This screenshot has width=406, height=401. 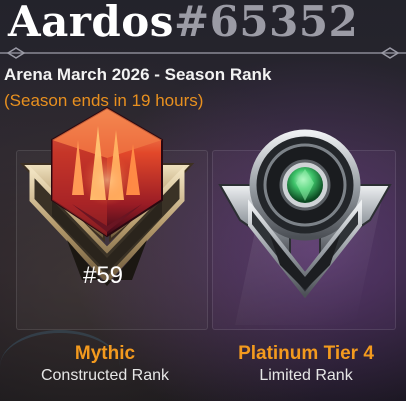 What do you see at coordinates (105, 365) in the screenshot?
I see `constructed-rank-caption: Mythic Constructed Rank` at bounding box center [105, 365].